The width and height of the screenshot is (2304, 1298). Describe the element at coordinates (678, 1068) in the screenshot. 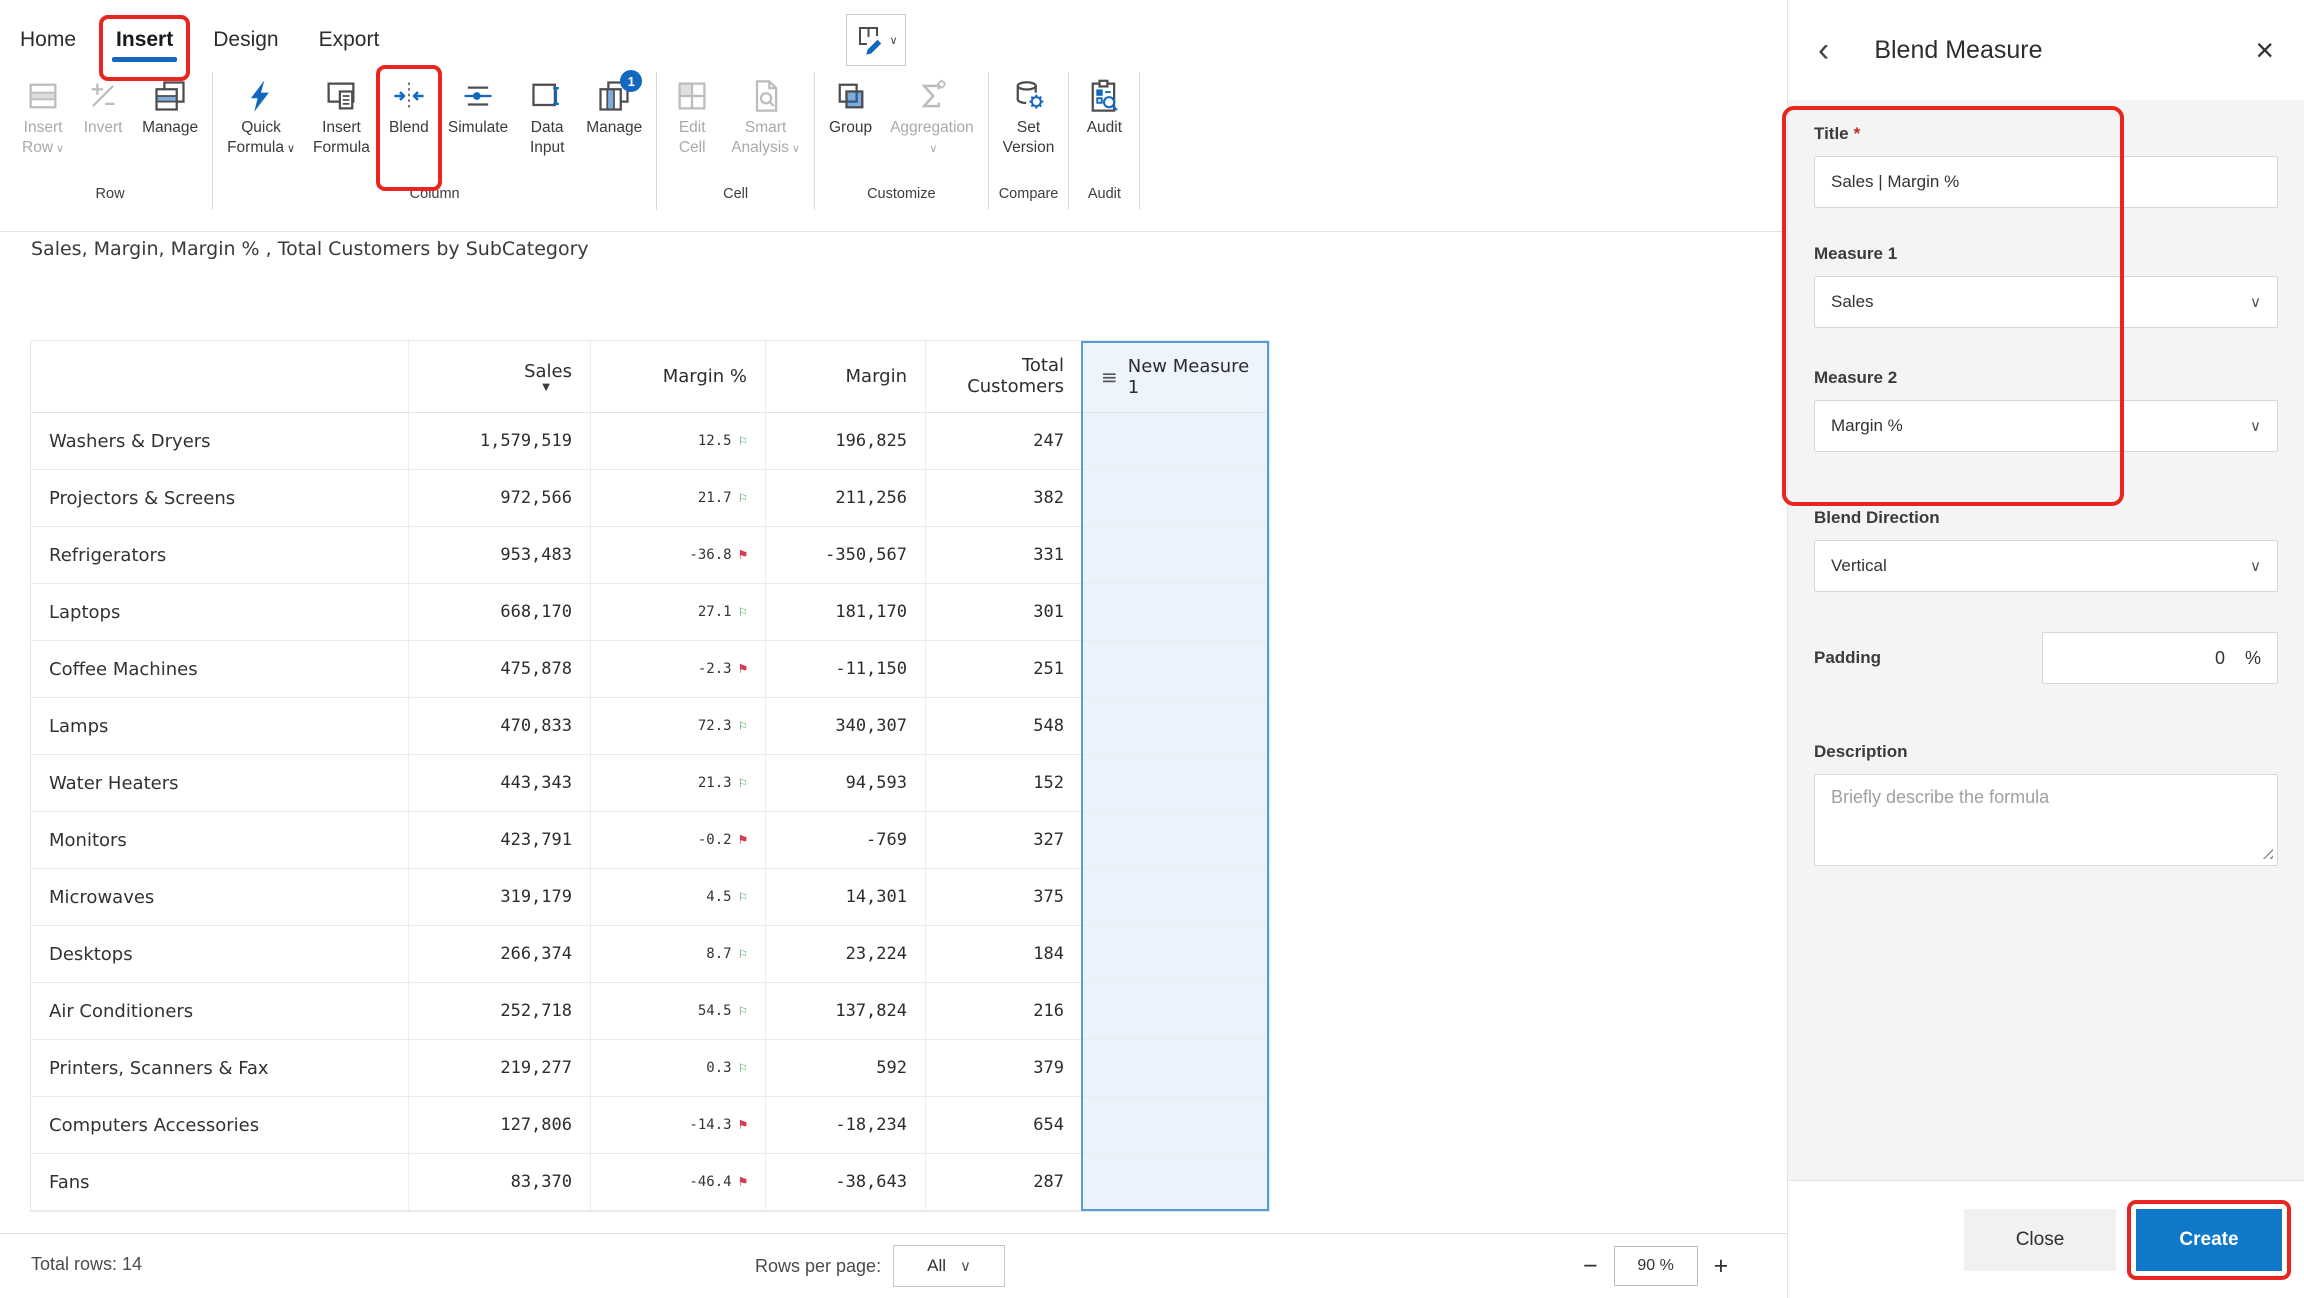

I see `cell-margin-pct: 0.3 ⚐` at that location.